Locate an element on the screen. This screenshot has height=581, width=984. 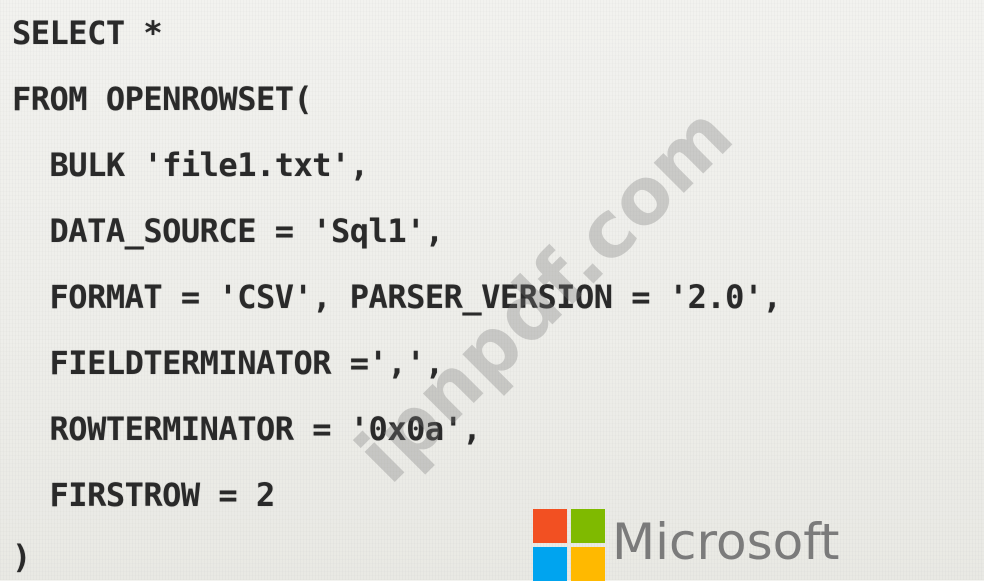
code-line-bulk: BULK 'file1.txt', is located at coordinates (191, 165).